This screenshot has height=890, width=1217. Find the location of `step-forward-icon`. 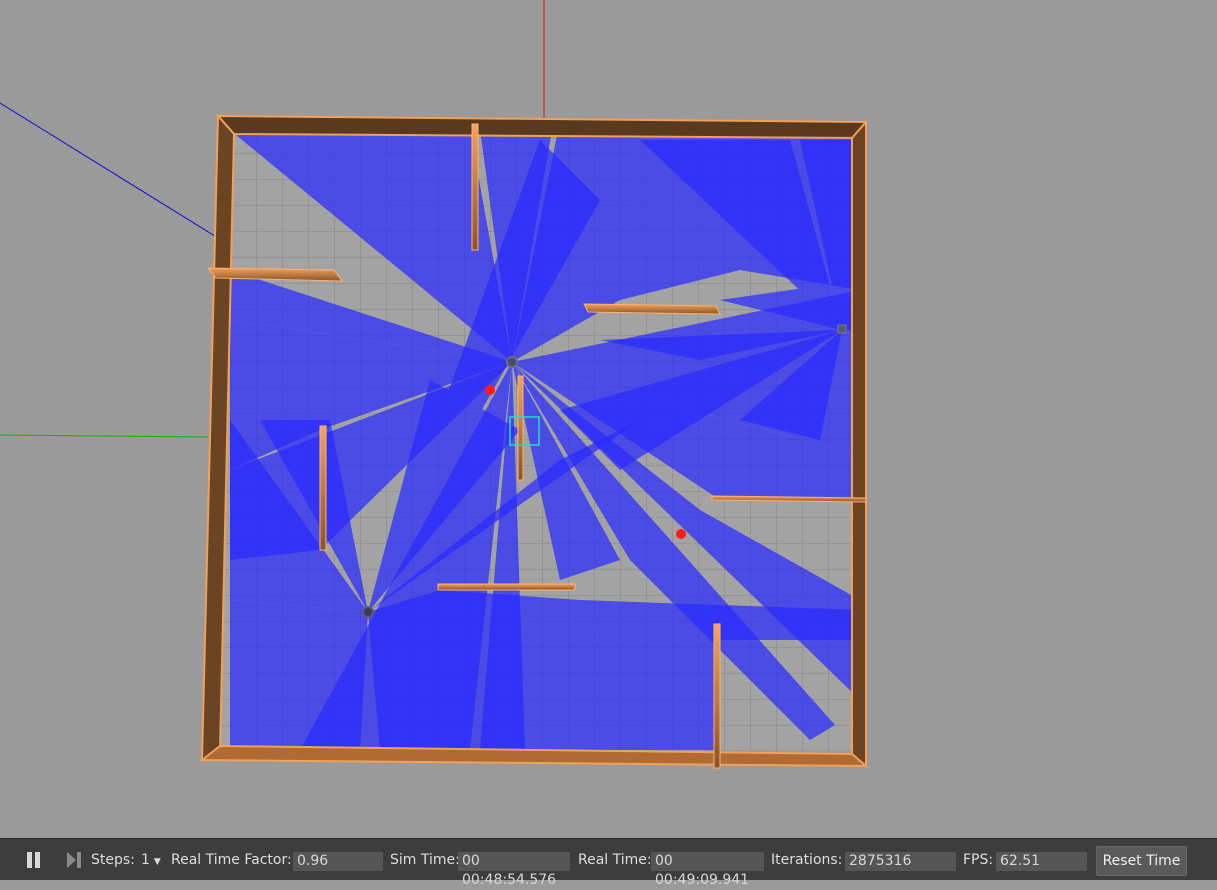

step-forward-icon is located at coordinates (74, 859).